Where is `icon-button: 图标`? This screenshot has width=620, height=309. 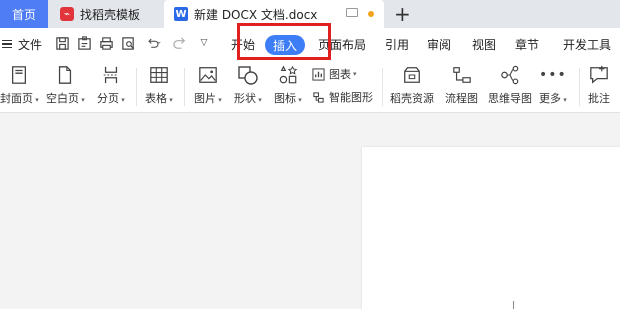 icon-button: 图标 is located at coordinates (288, 85).